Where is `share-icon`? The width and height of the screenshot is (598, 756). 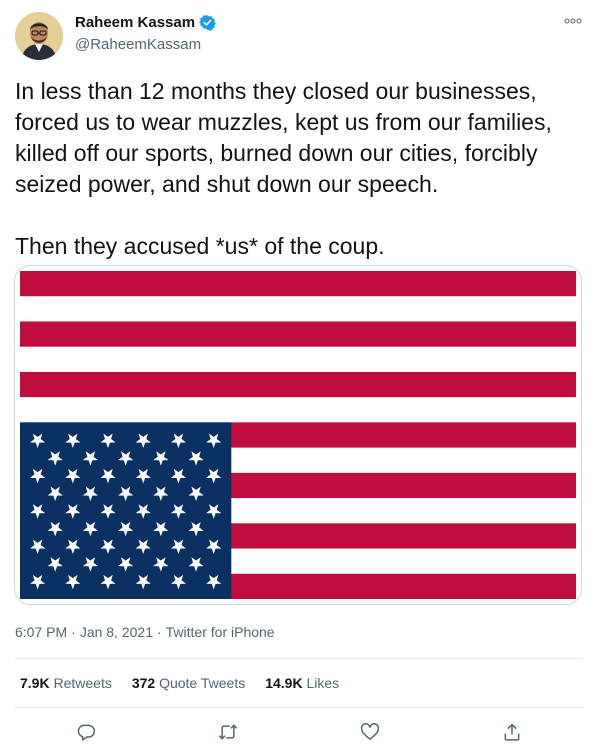
share-icon is located at coordinates (512, 732).